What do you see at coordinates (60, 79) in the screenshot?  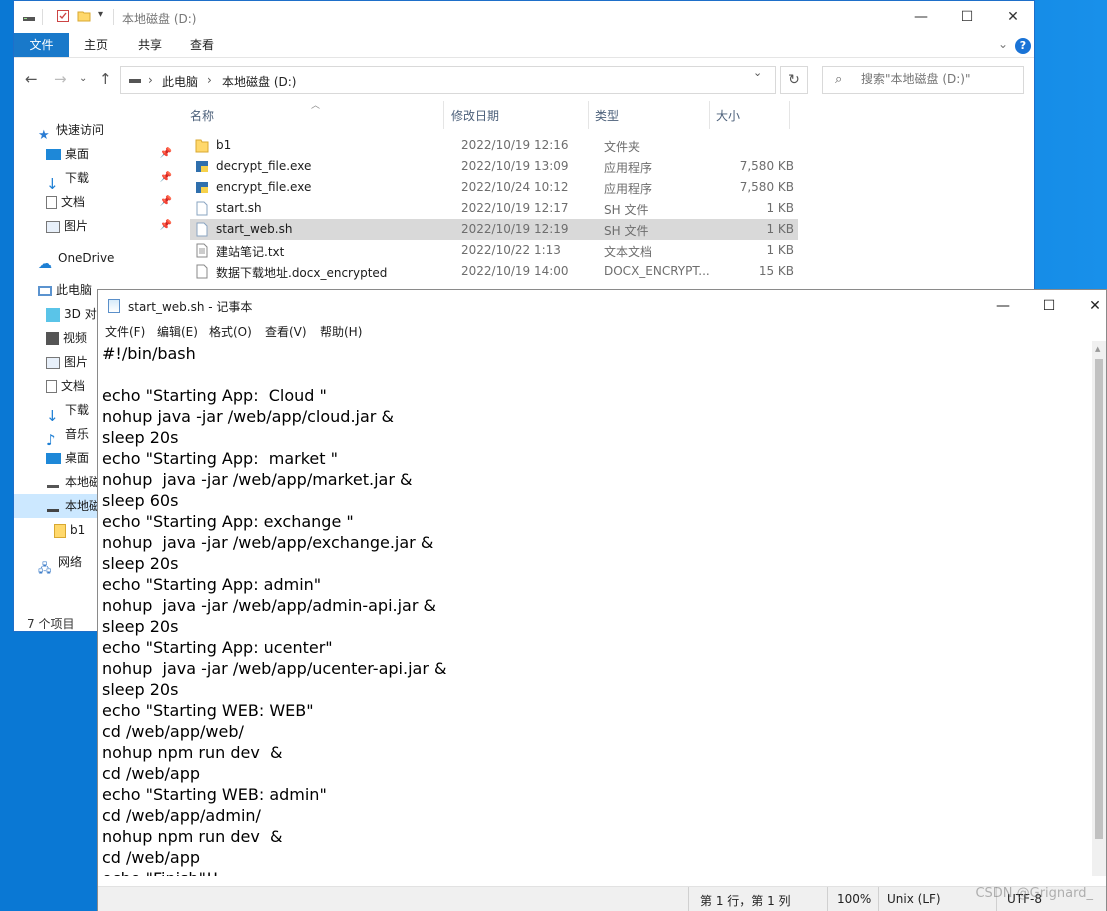 I see `forward-button: →` at bounding box center [60, 79].